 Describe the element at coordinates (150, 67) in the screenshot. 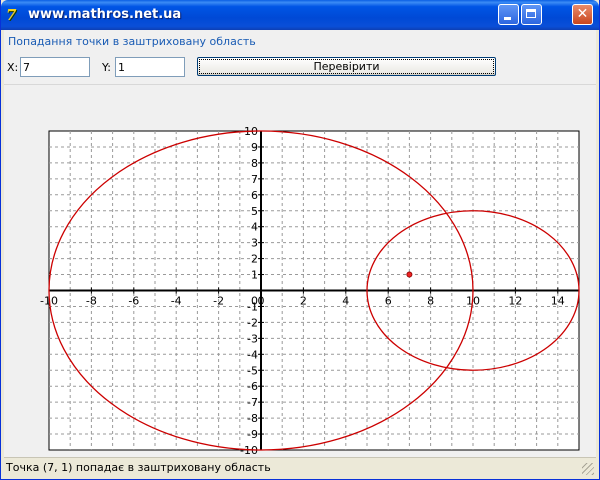

I see `y-input` at that location.